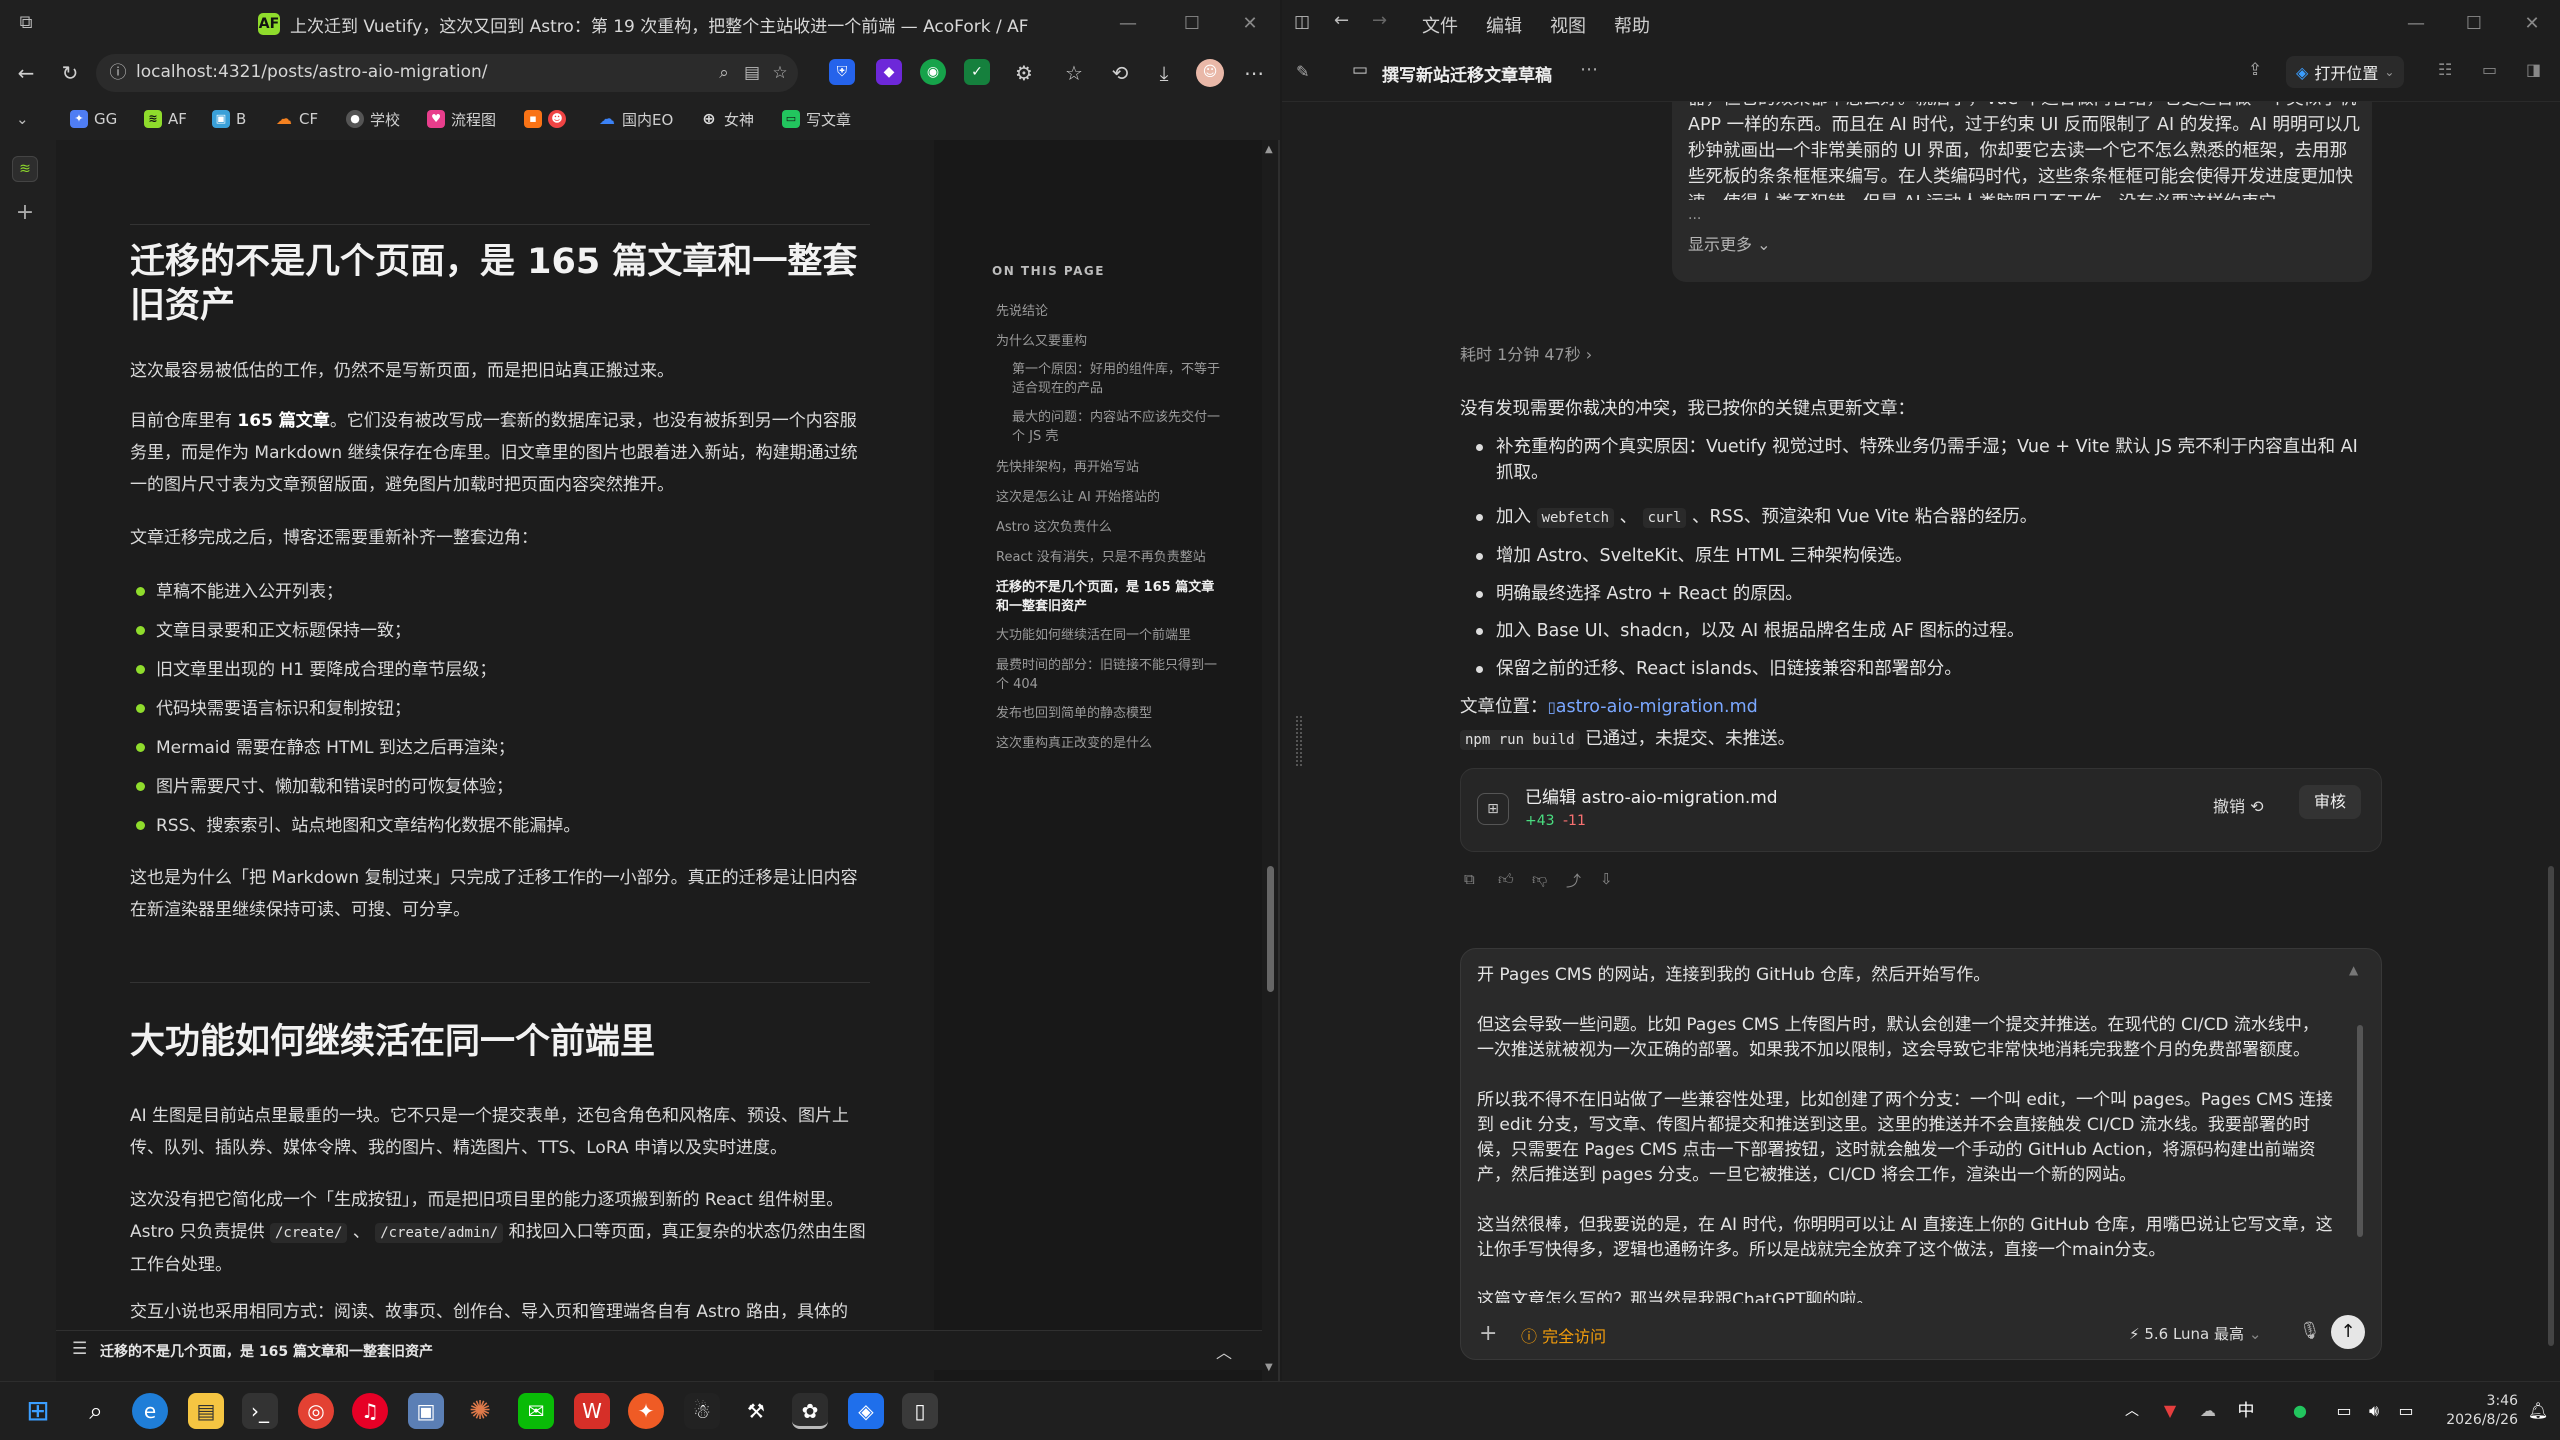  Describe the element at coordinates (150, 1411) in the screenshot. I see `edge-icon: e` at that location.